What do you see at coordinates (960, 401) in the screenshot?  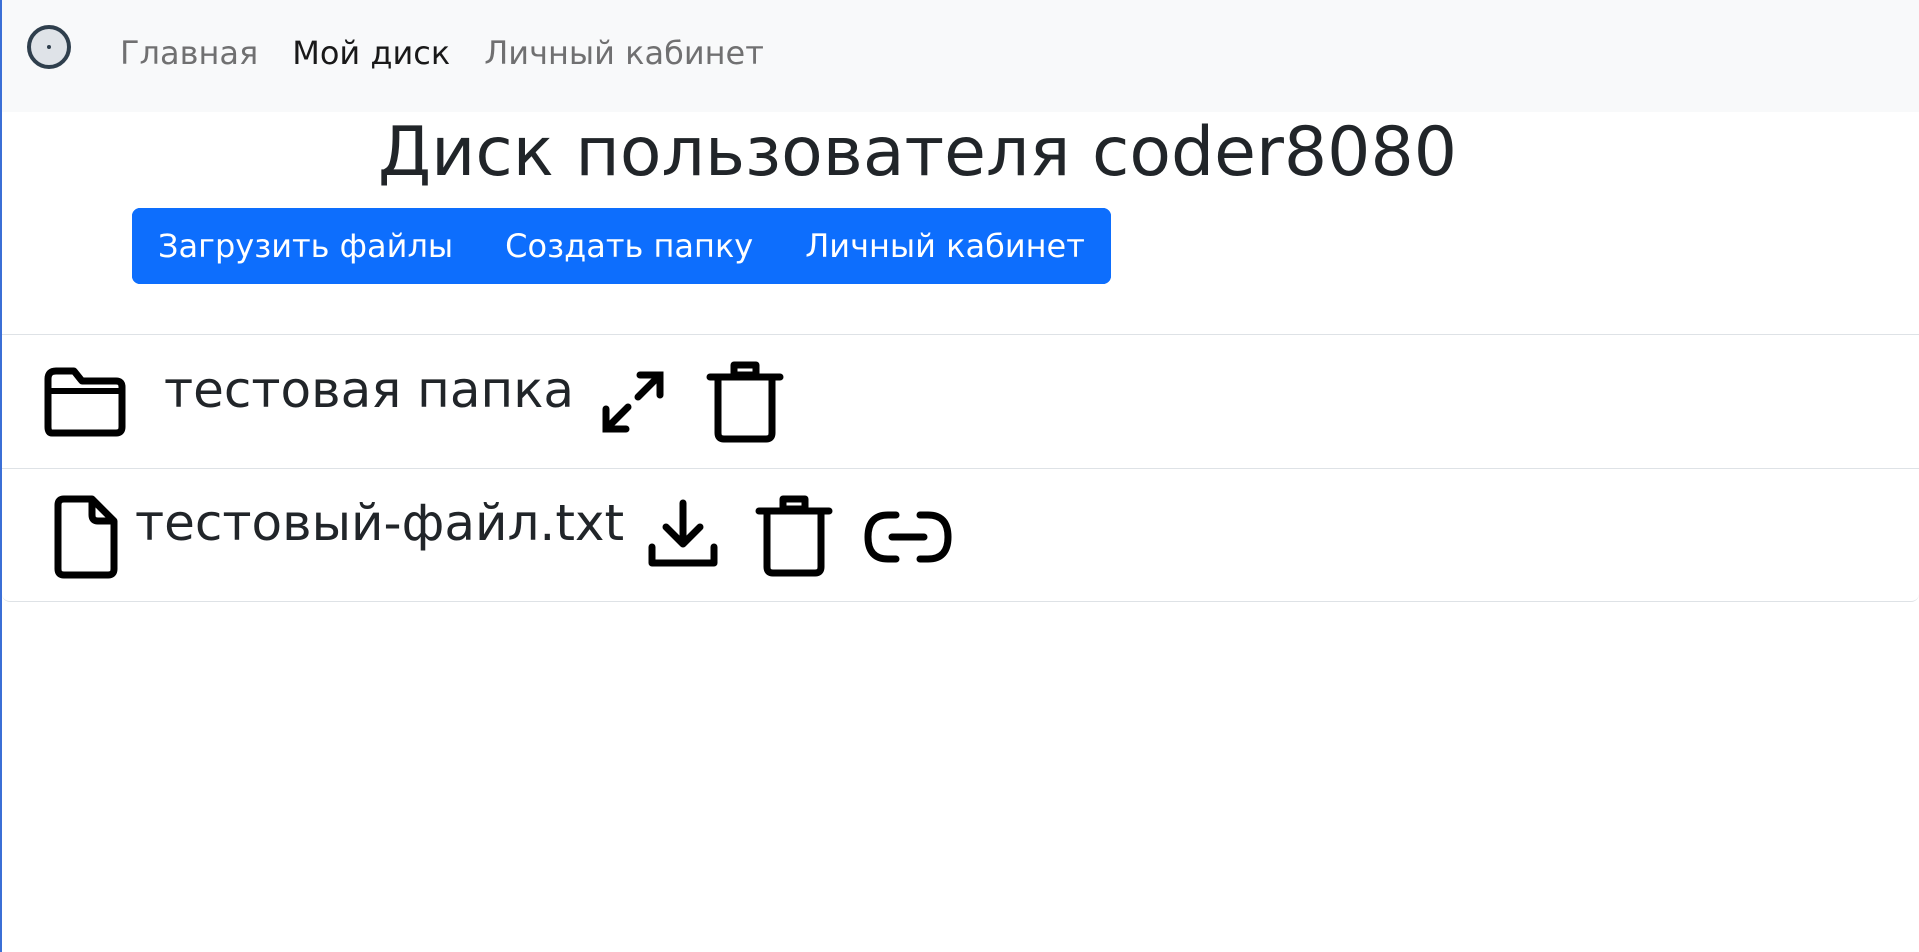 I see `list-item-folder: тестовая папка` at bounding box center [960, 401].